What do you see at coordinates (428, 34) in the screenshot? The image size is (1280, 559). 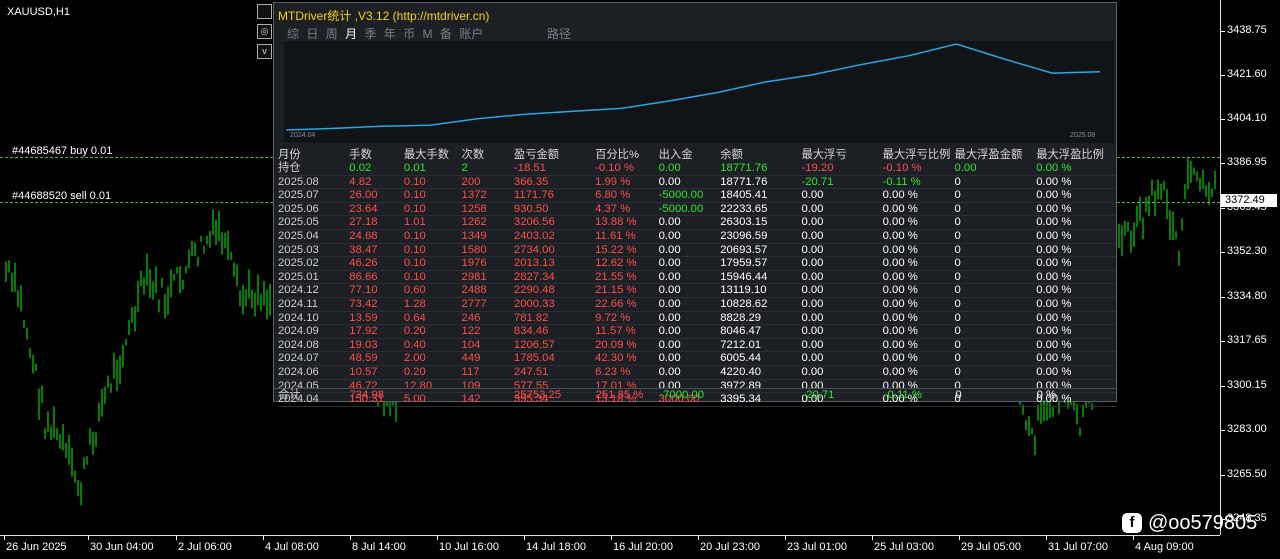 I see `tab-magic: M` at bounding box center [428, 34].